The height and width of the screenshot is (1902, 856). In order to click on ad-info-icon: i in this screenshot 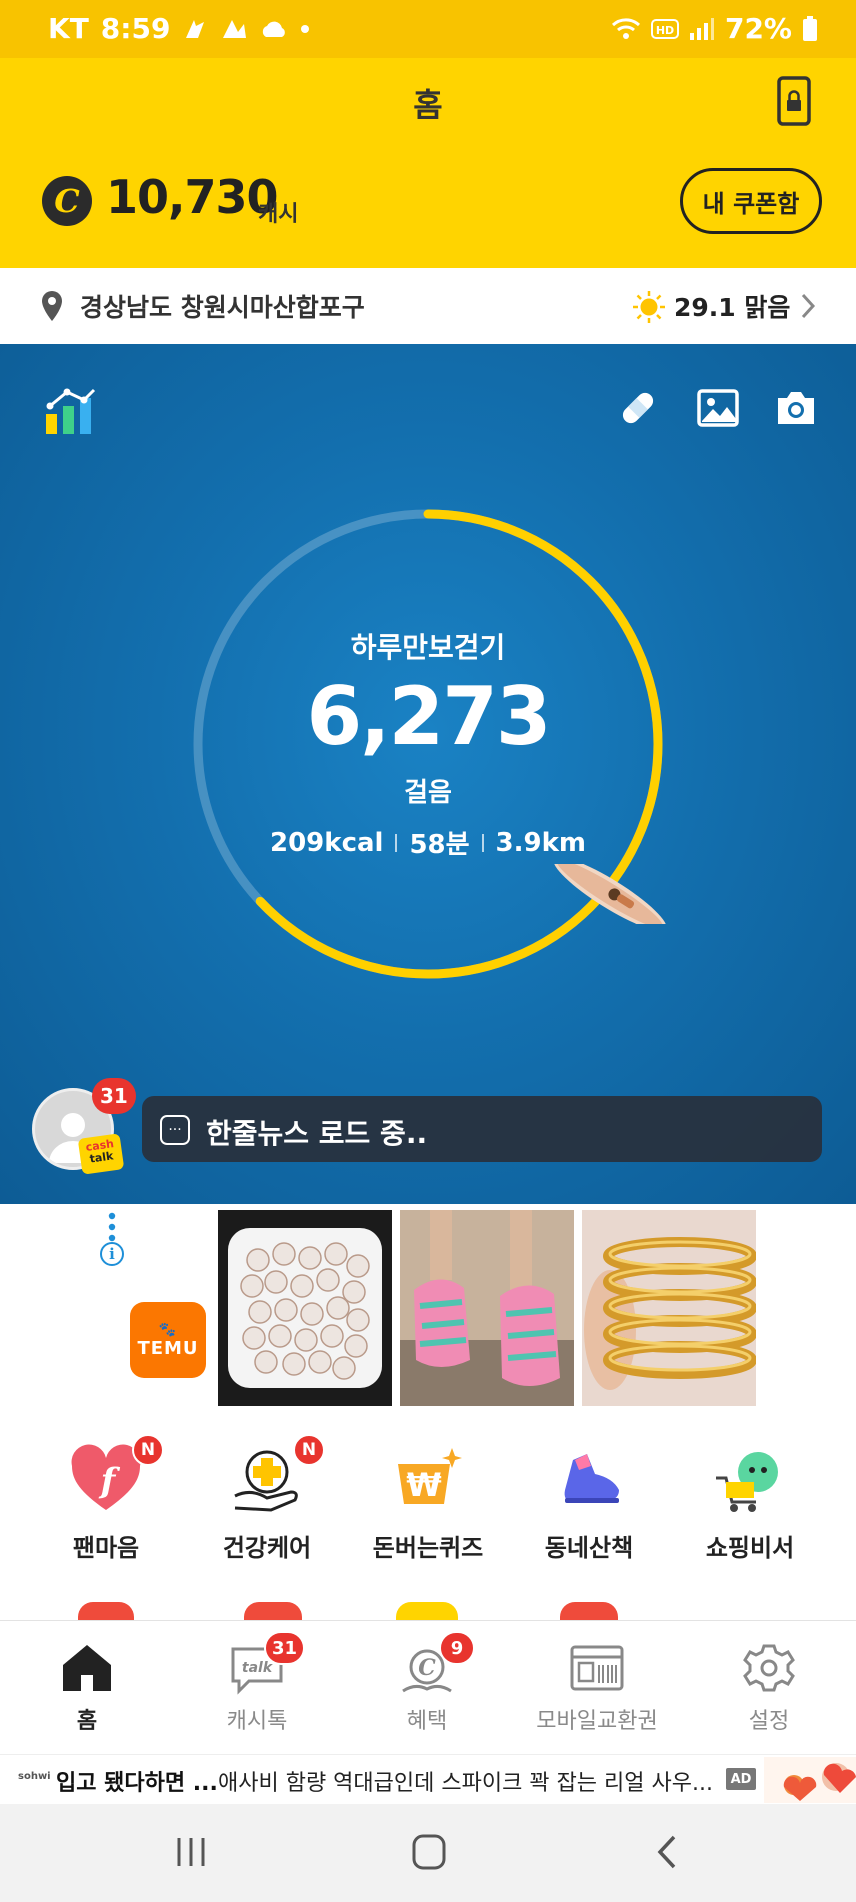, I will do `click(112, 1254)`.